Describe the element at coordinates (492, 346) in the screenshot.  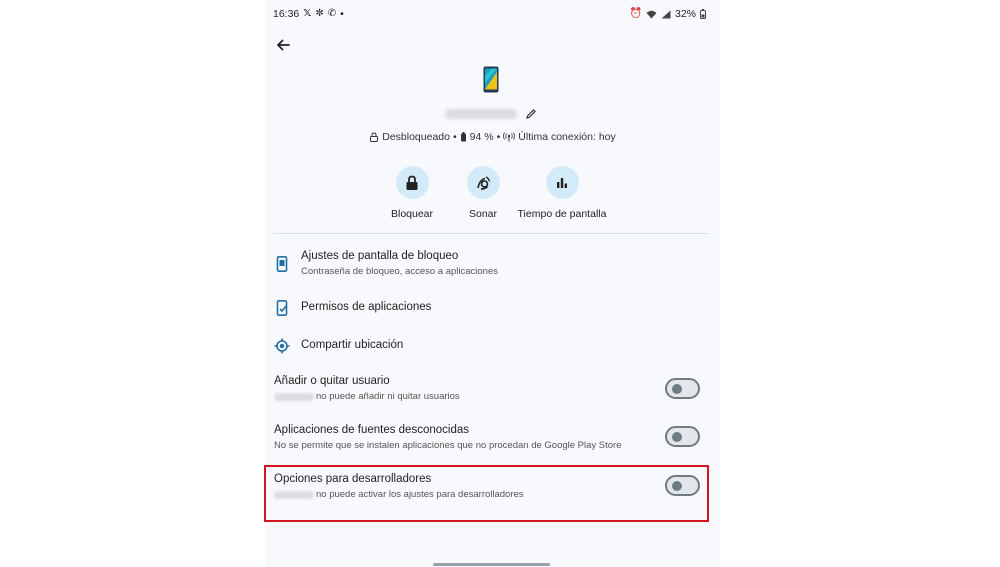
I see `share-location-item: Compartir ubicación` at that location.